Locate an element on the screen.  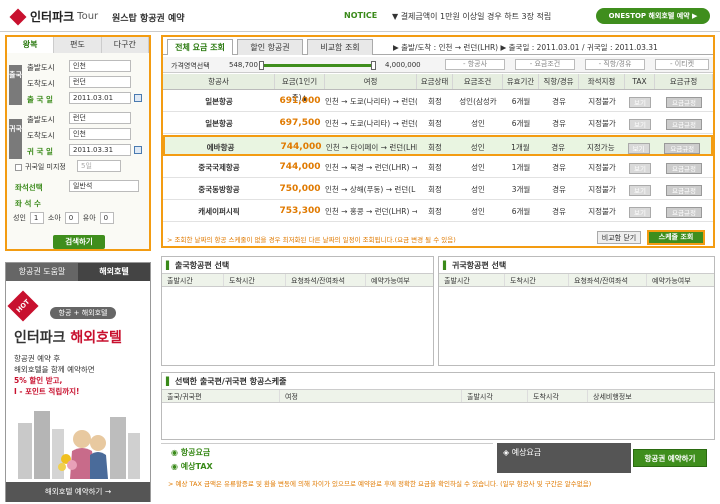
tab-roundtrip: 왕복 is located at coordinates (31, 45).